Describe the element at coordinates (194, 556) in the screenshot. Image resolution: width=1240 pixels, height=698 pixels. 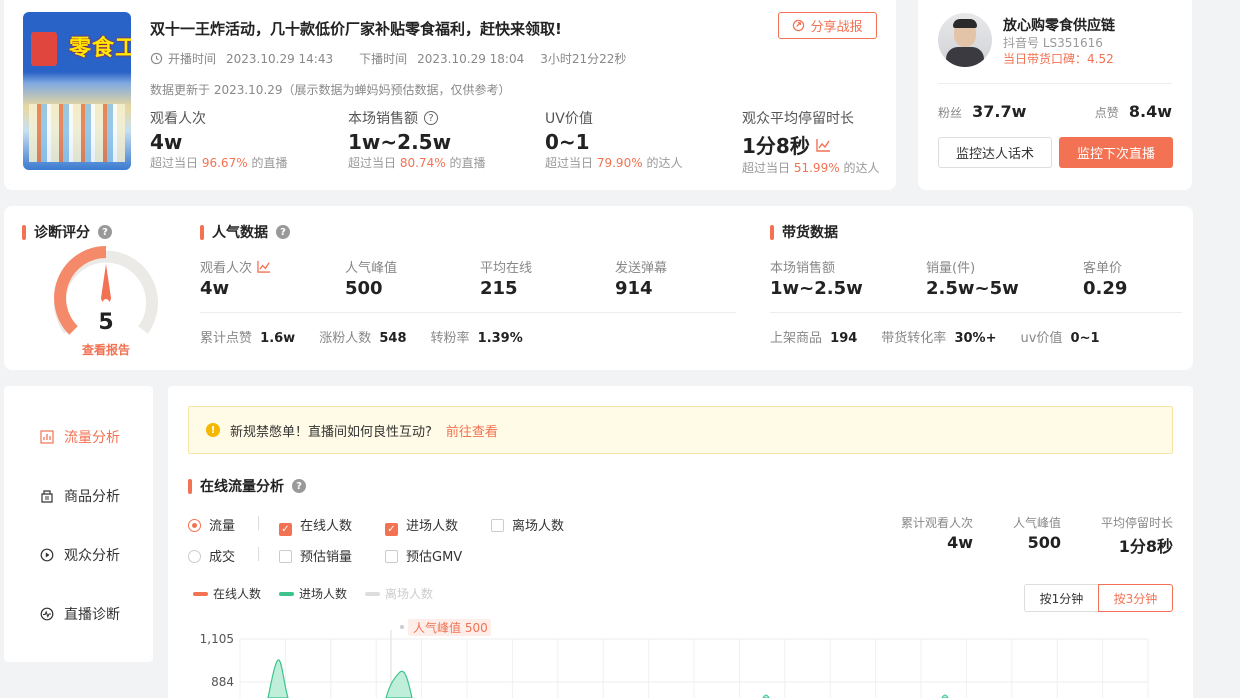
I see `radio-icon` at that location.